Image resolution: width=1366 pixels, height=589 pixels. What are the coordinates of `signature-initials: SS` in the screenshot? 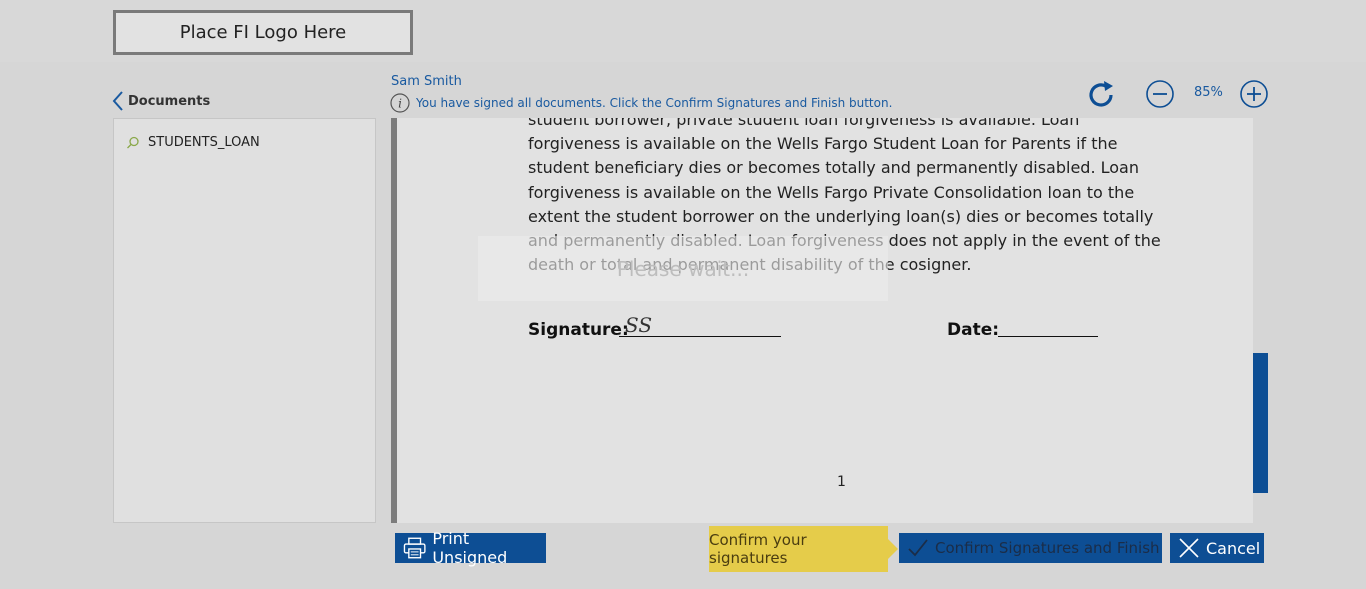 It's located at (639, 325).